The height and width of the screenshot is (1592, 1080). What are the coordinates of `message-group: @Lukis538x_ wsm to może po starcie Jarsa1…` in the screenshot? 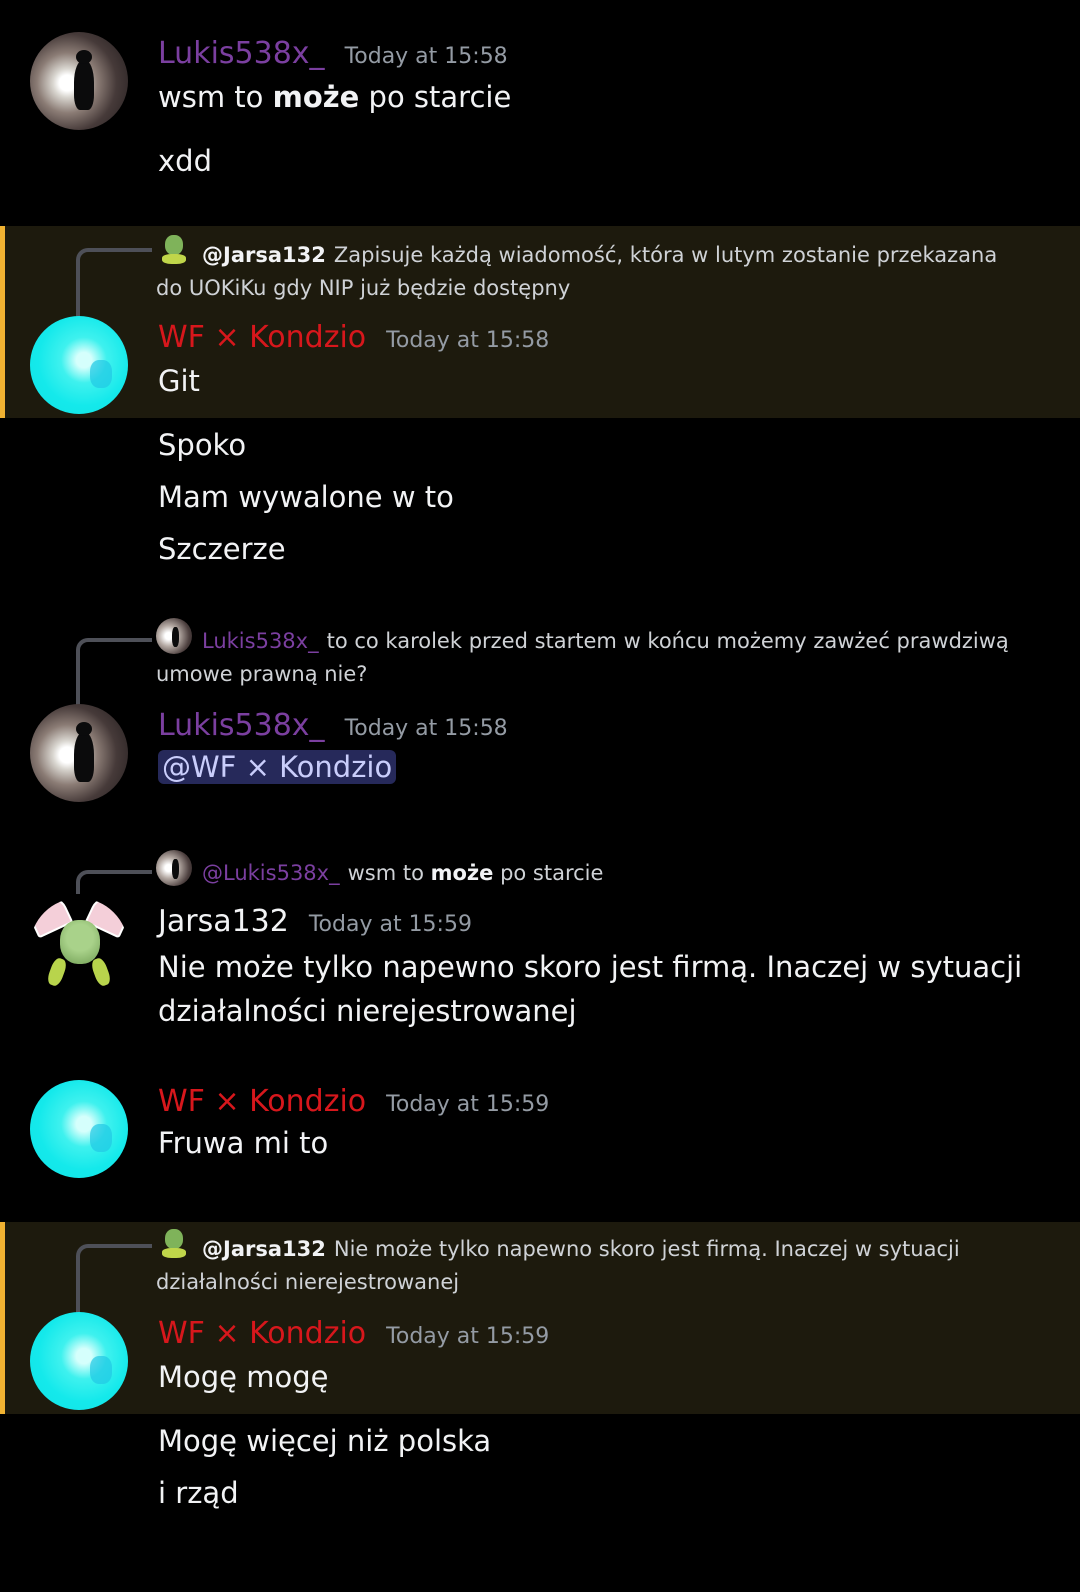 It's located at (540, 946).